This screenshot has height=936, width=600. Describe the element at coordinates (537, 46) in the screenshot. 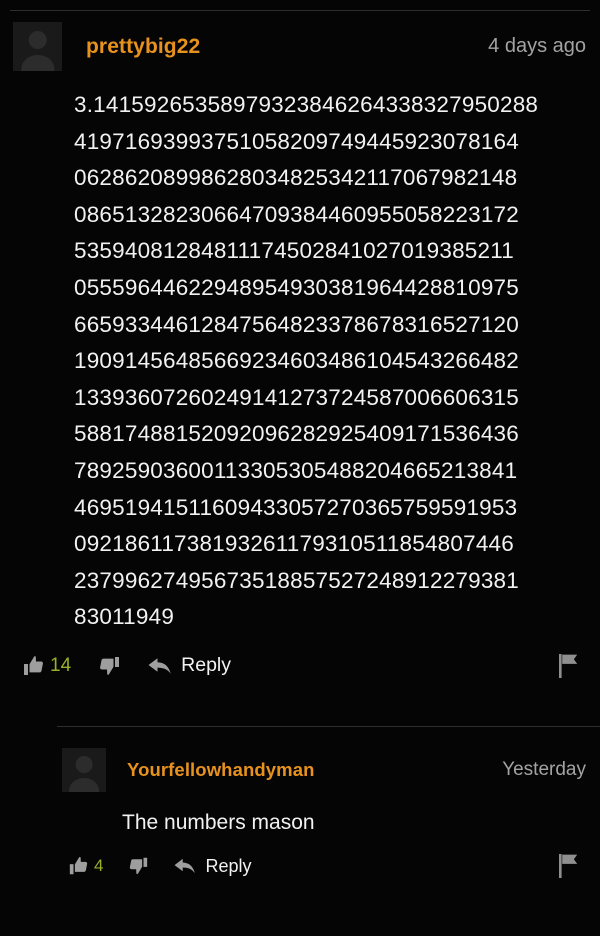

I see `comment-timestamp: 4 days ago` at that location.